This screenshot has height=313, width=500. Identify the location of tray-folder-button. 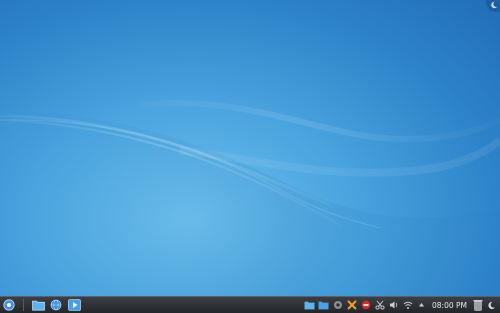
(309, 305).